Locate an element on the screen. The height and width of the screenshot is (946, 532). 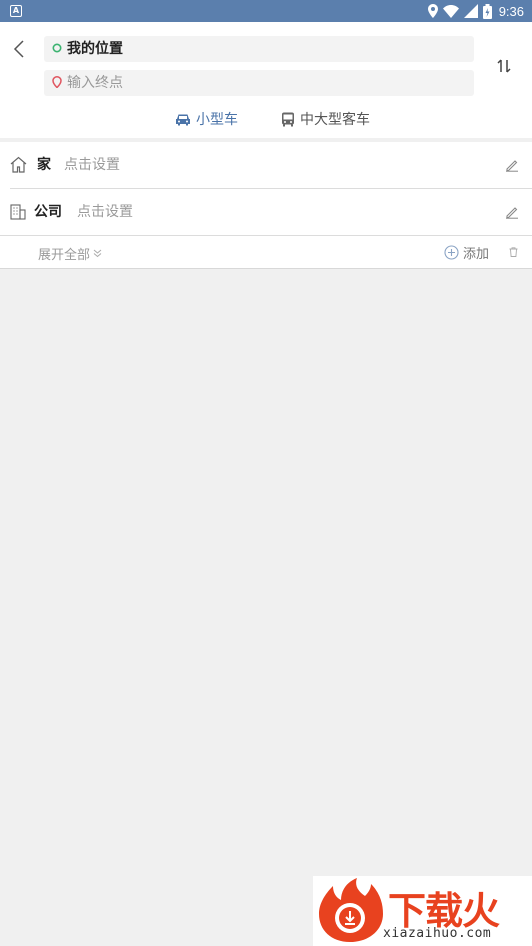
start-point-icon is located at coordinates (57, 48).